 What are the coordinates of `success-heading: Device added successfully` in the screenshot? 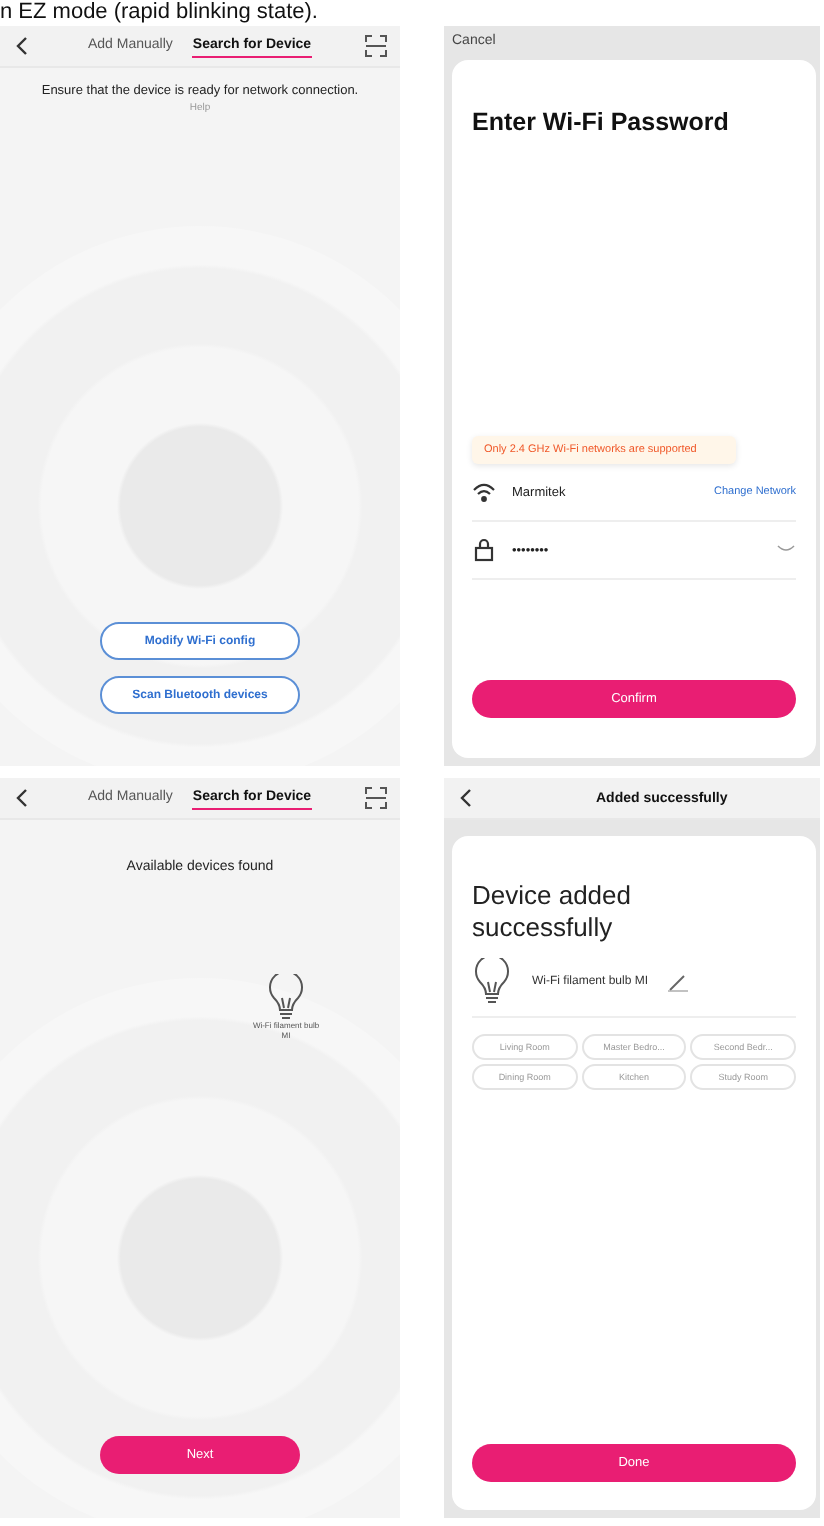 It's located at (552, 911).